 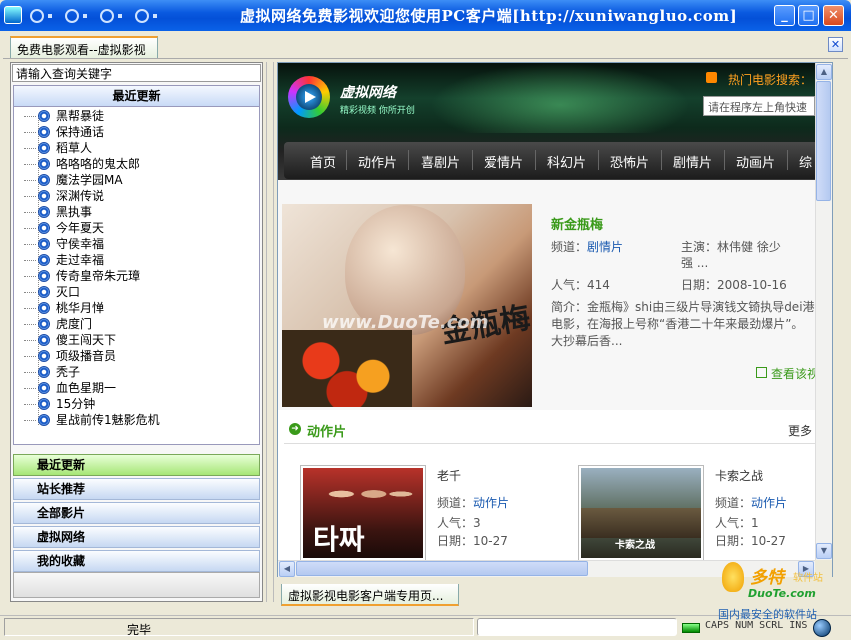 I want to click on movie-date: 日期：10-27, so click(x=750, y=540).